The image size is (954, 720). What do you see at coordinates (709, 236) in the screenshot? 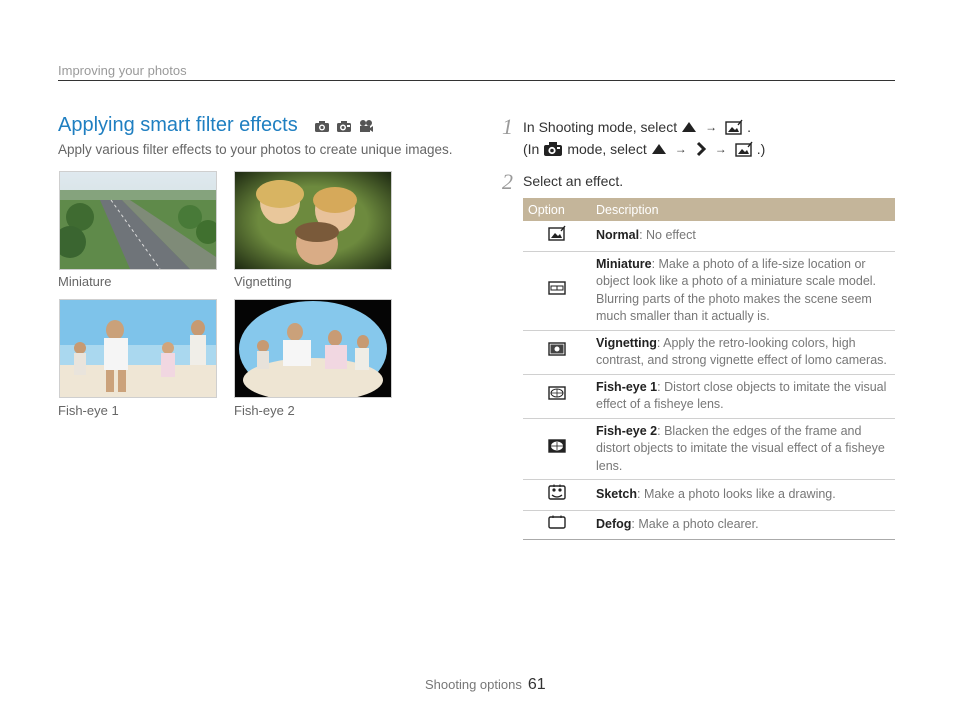
I see `table-row: Normal: No effect` at bounding box center [709, 236].